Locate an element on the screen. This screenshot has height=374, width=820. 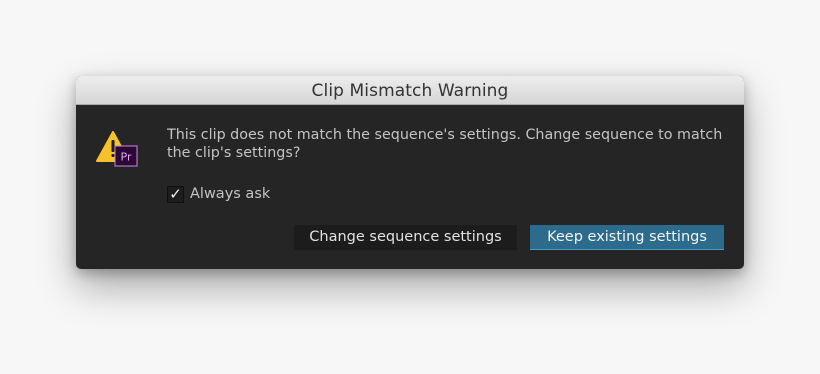
svg-text: Pr is located at coordinates (126, 157).